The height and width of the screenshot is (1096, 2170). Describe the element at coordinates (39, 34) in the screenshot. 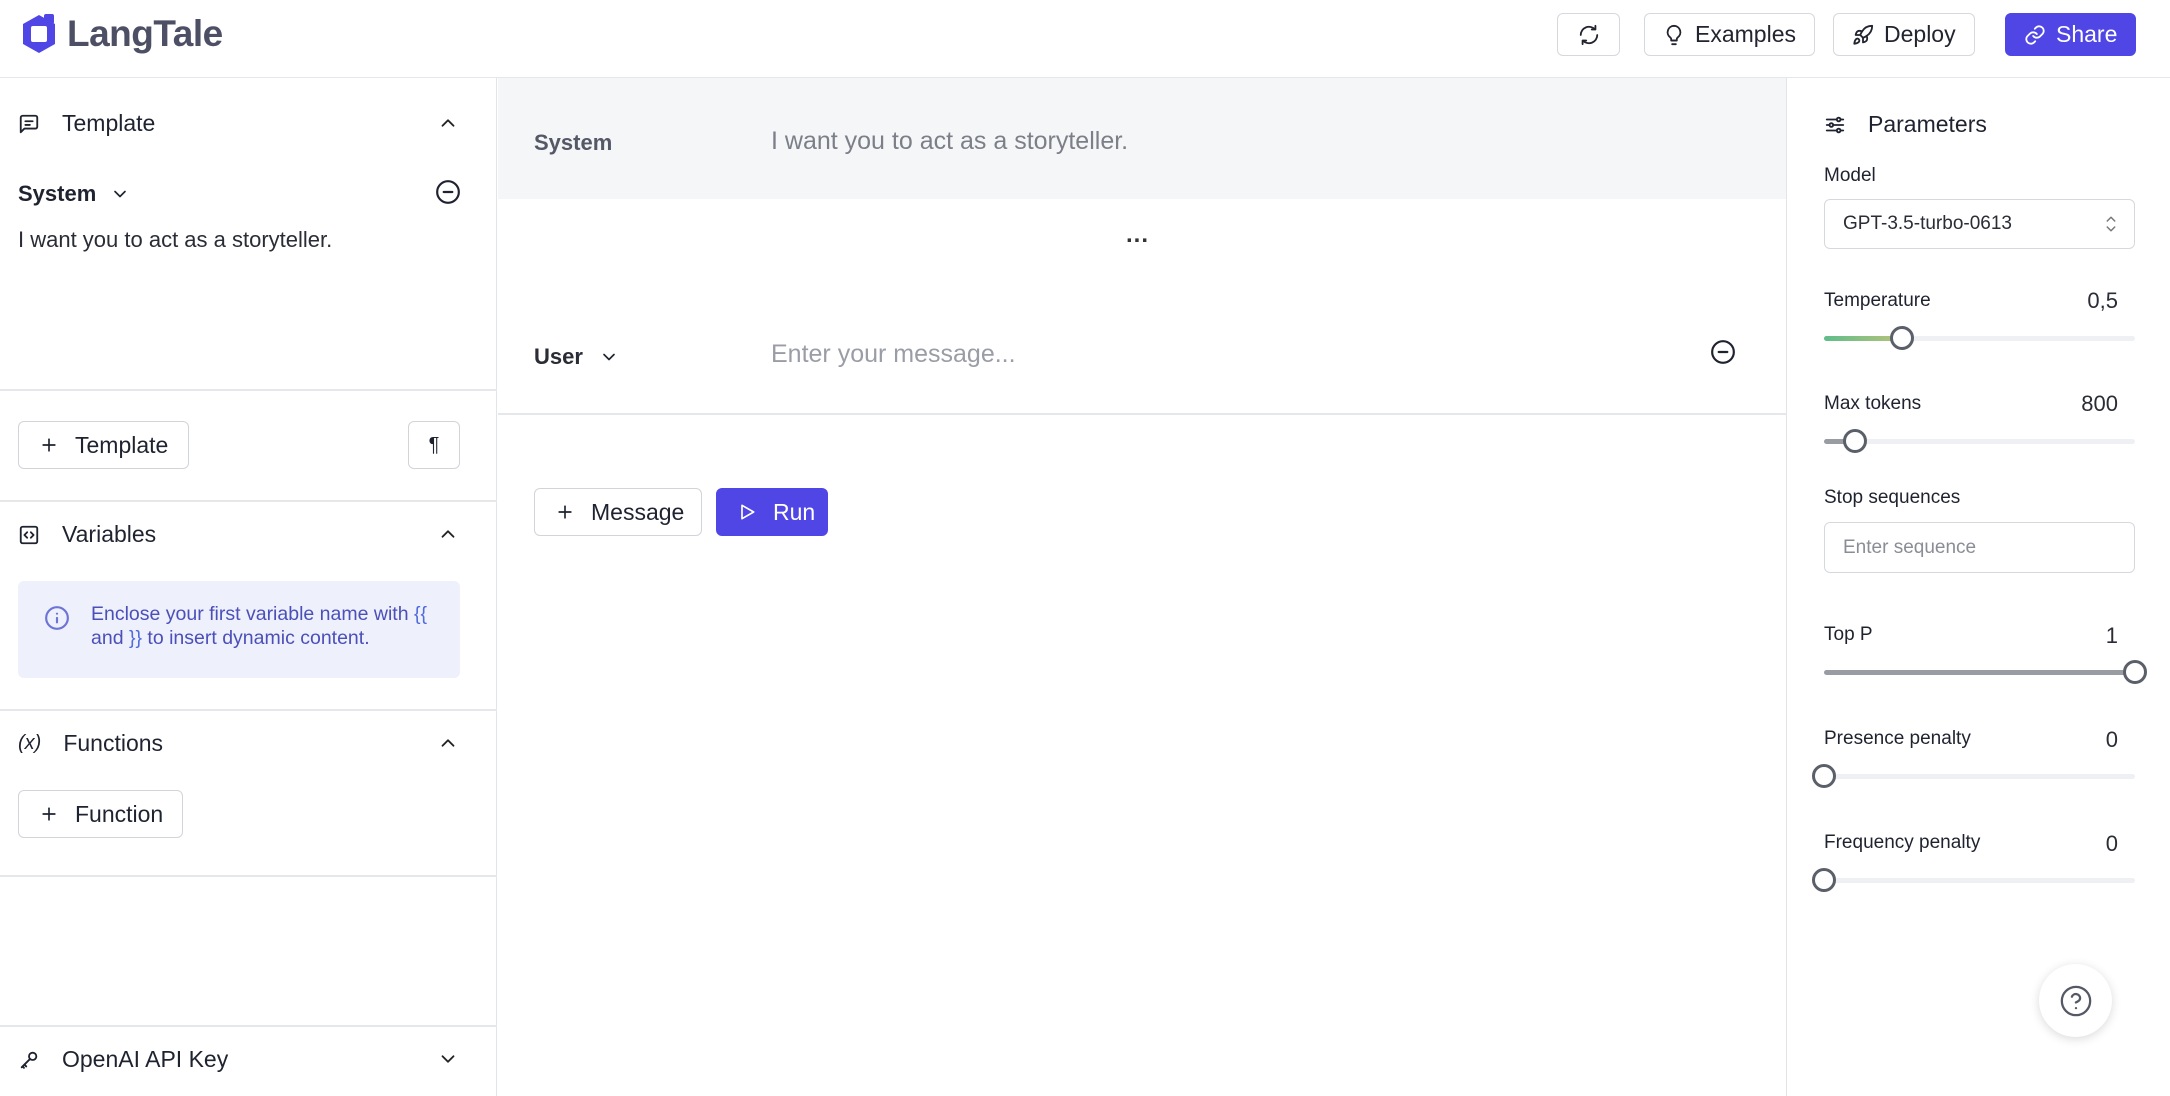

I see `langtale-logo-icon` at that location.